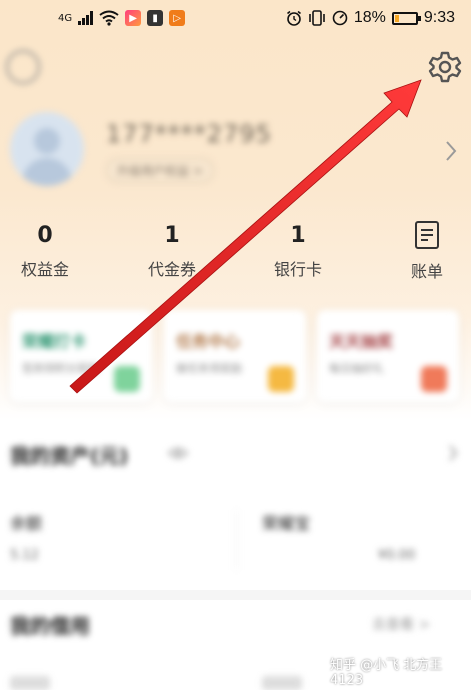  Describe the element at coordinates (356, 368) in the screenshot. I see `card-lottery-subtitle: 每日抽好礼` at that location.